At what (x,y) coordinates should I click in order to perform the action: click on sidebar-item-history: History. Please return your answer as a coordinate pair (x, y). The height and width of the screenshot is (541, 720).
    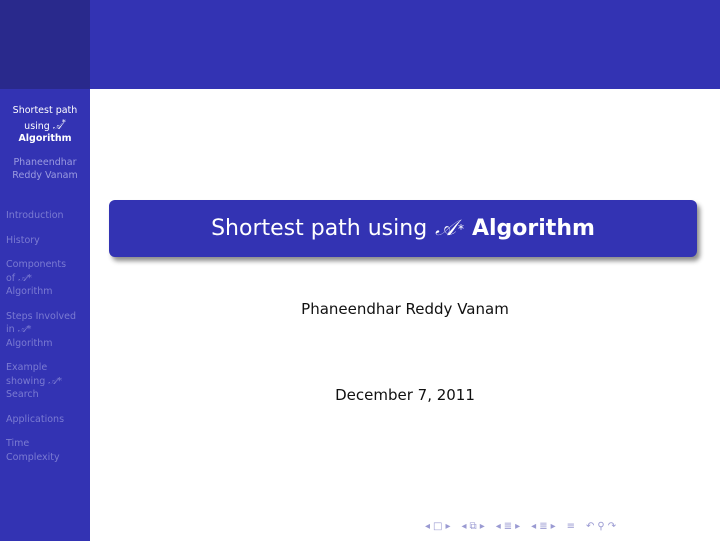
    Looking at the image, I should click on (47, 241).